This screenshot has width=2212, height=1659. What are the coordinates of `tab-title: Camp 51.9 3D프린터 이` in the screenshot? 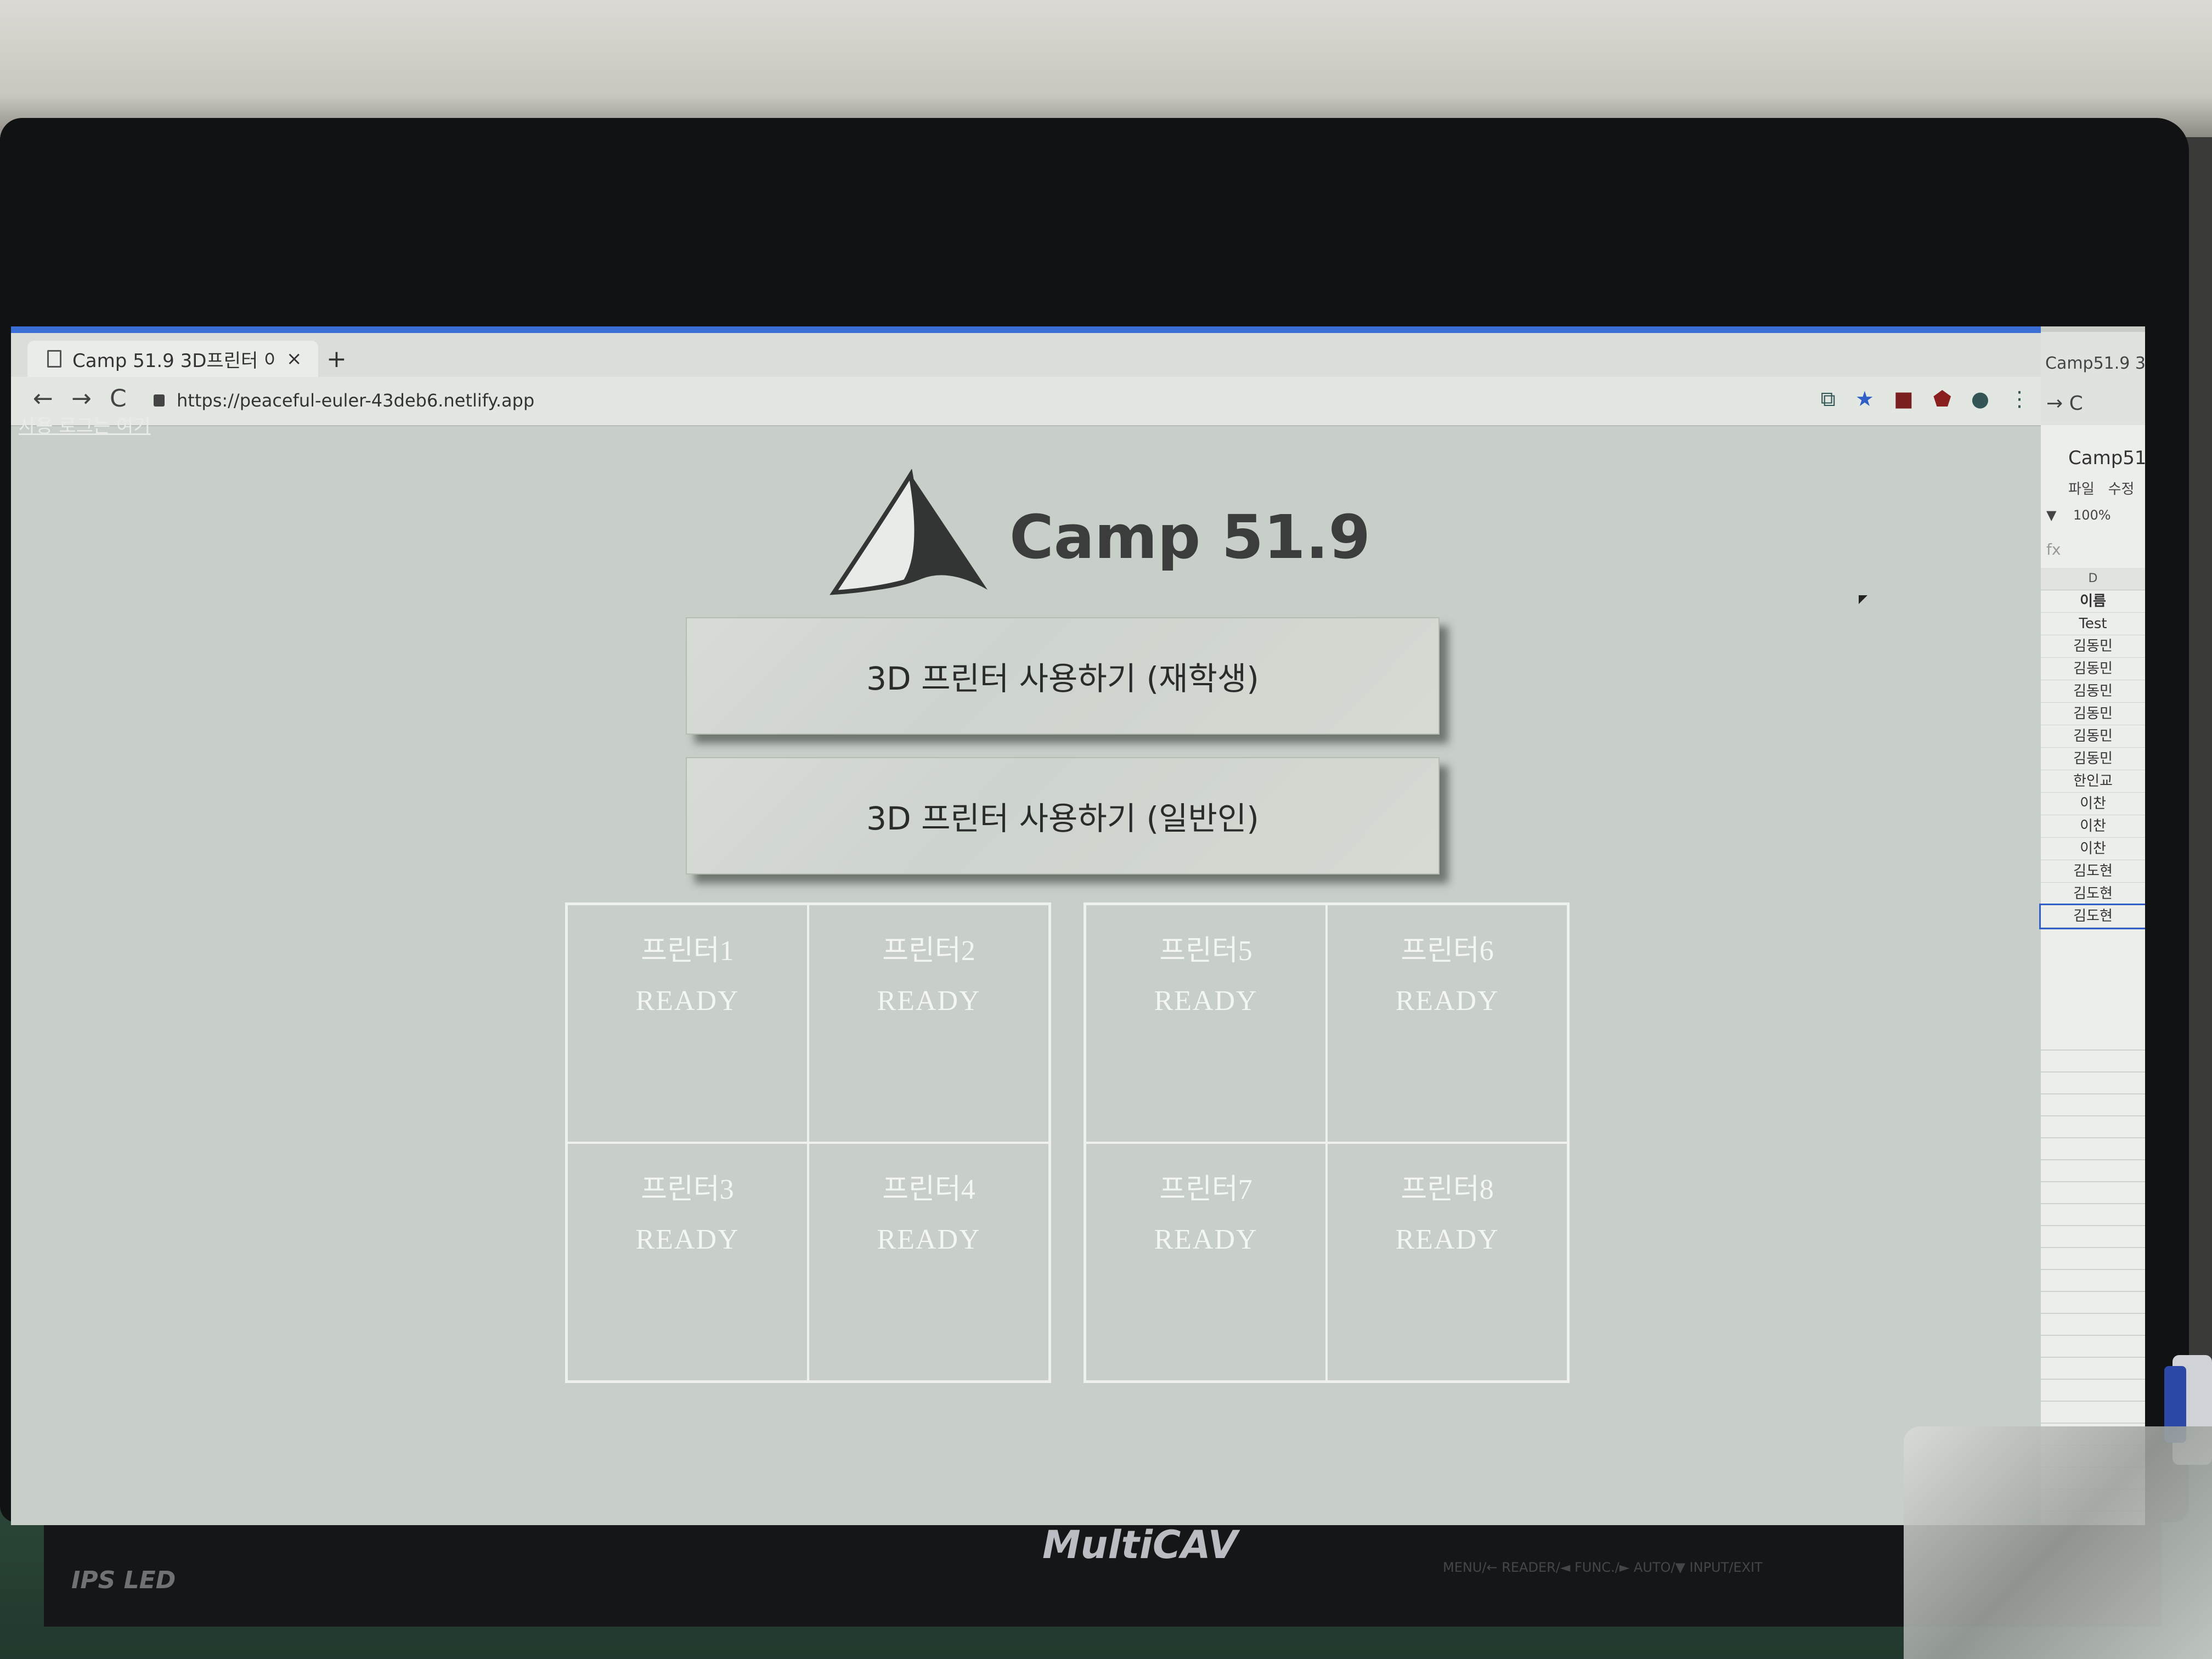 It's located at (173, 361).